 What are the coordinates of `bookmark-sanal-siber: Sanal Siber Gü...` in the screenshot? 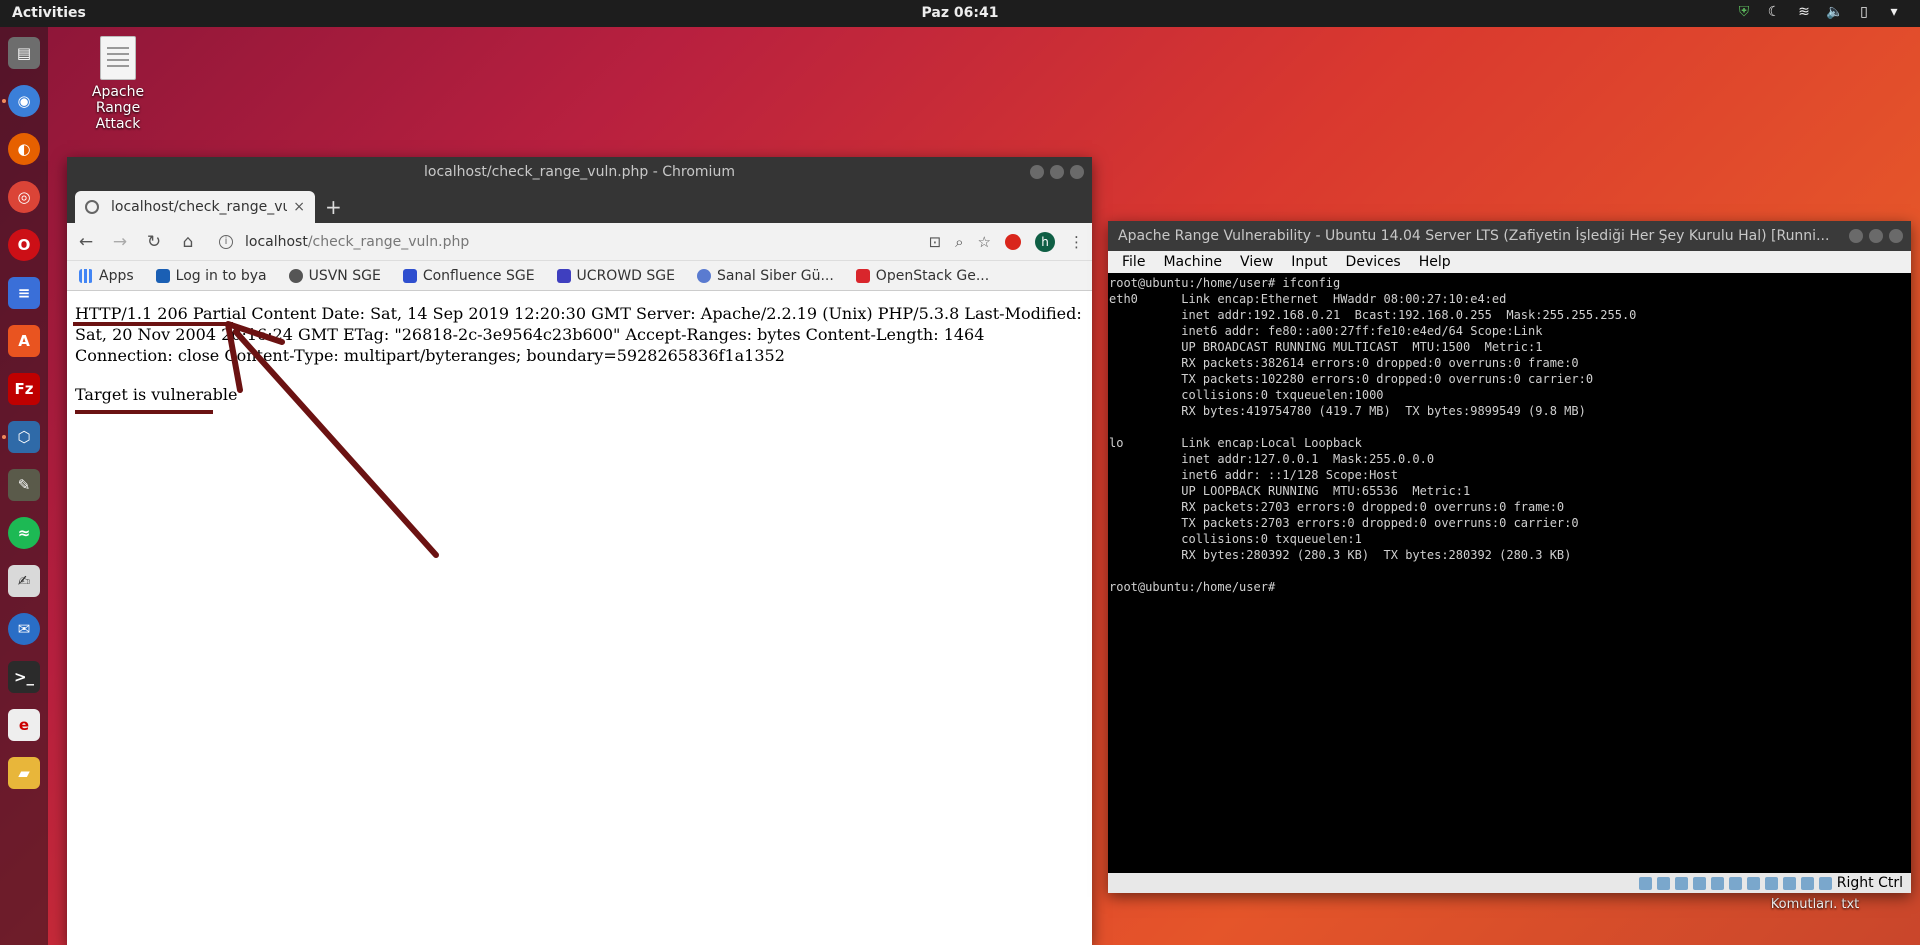 It's located at (765, 276).